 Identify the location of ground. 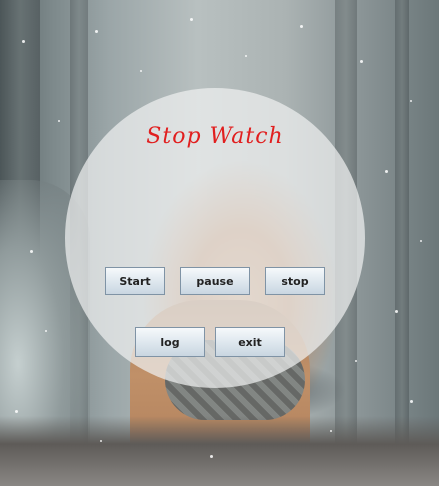
(219, 451).